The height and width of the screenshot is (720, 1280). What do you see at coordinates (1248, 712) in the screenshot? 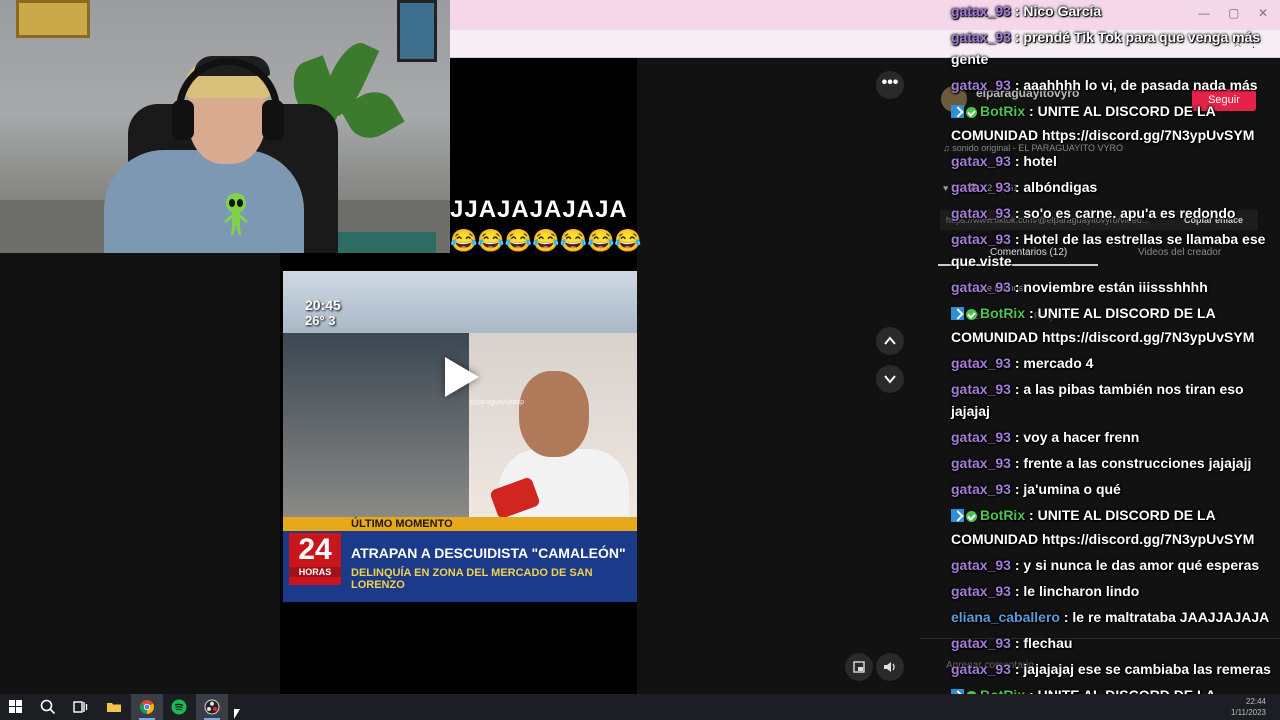
I see `clock-date: 1/11/2023` at bounding box center [1248, 712].